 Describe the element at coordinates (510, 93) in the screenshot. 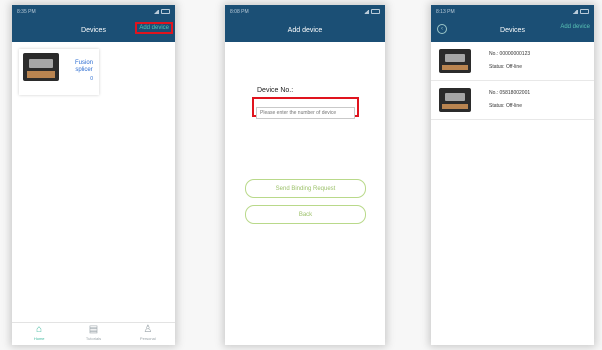

I see `device-number: No.: 05818002001` at that location.